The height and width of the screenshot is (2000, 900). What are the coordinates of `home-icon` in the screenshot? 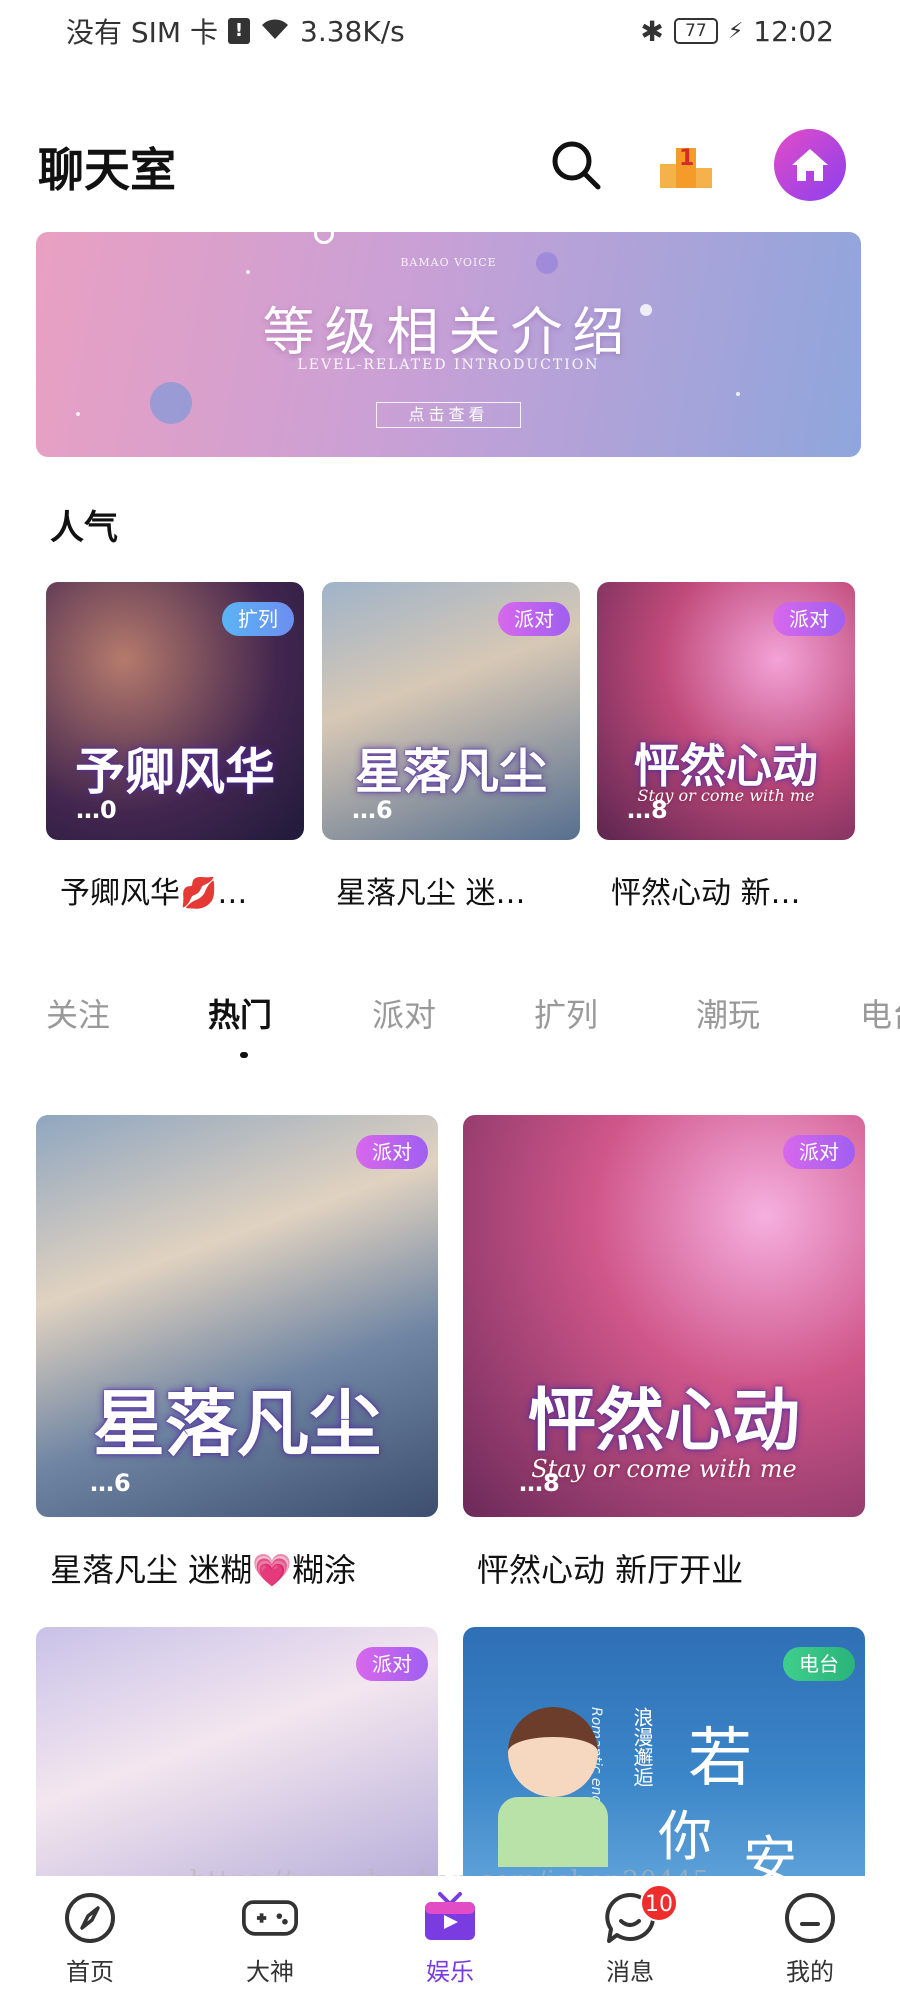 It's located at (810, 165).